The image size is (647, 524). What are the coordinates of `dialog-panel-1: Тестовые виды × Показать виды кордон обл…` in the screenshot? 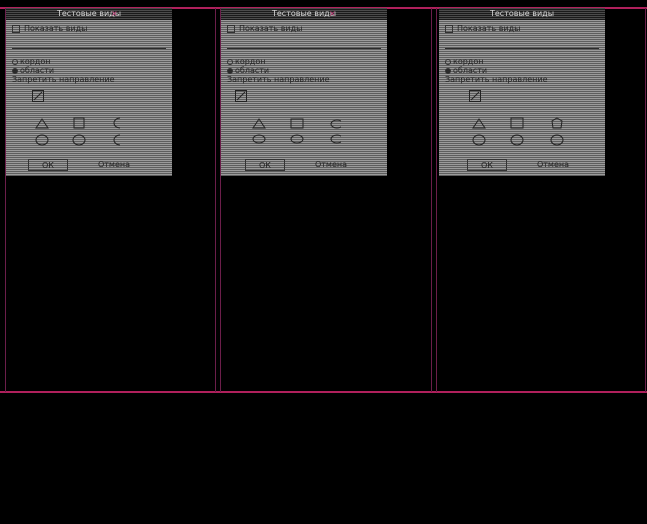 It's located at (89, 92).